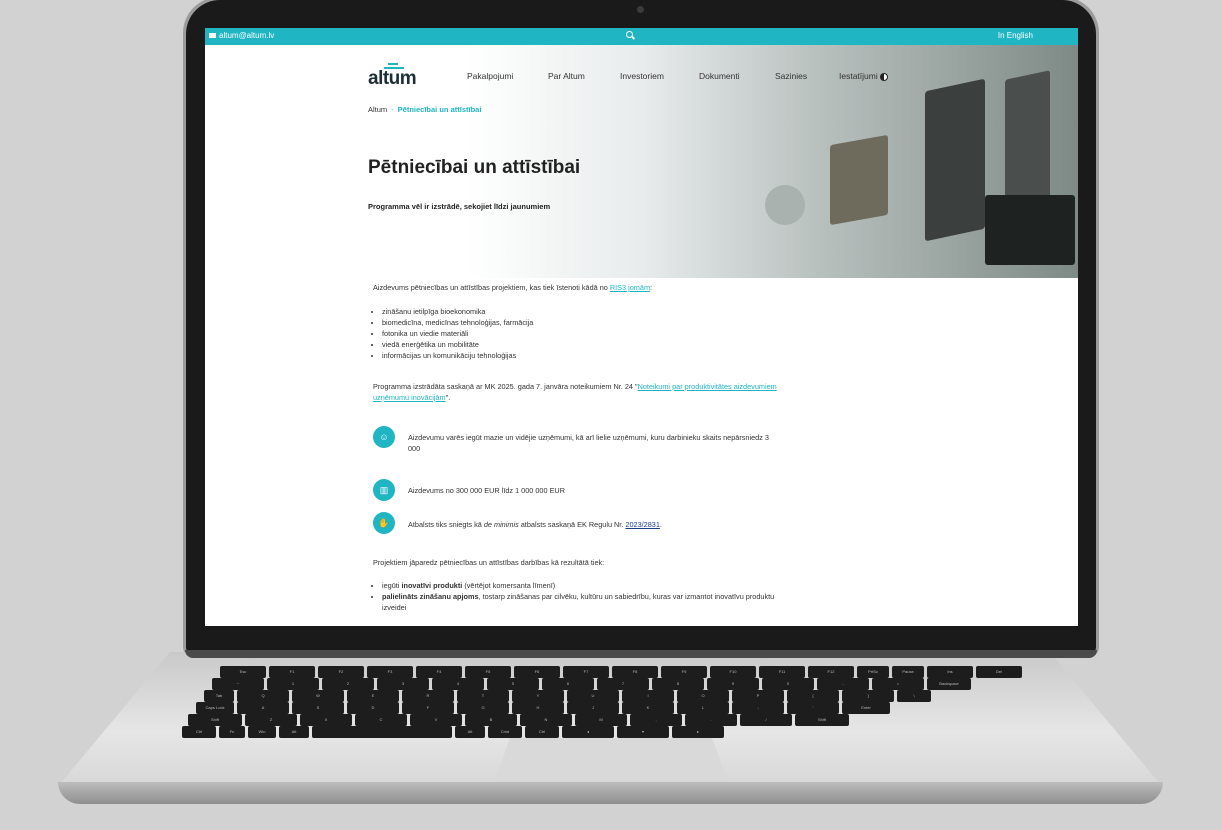 This screenshot has width=1222, height=830. I want to click on nav-item-sazinies: Sazinies, so click(791, 76).